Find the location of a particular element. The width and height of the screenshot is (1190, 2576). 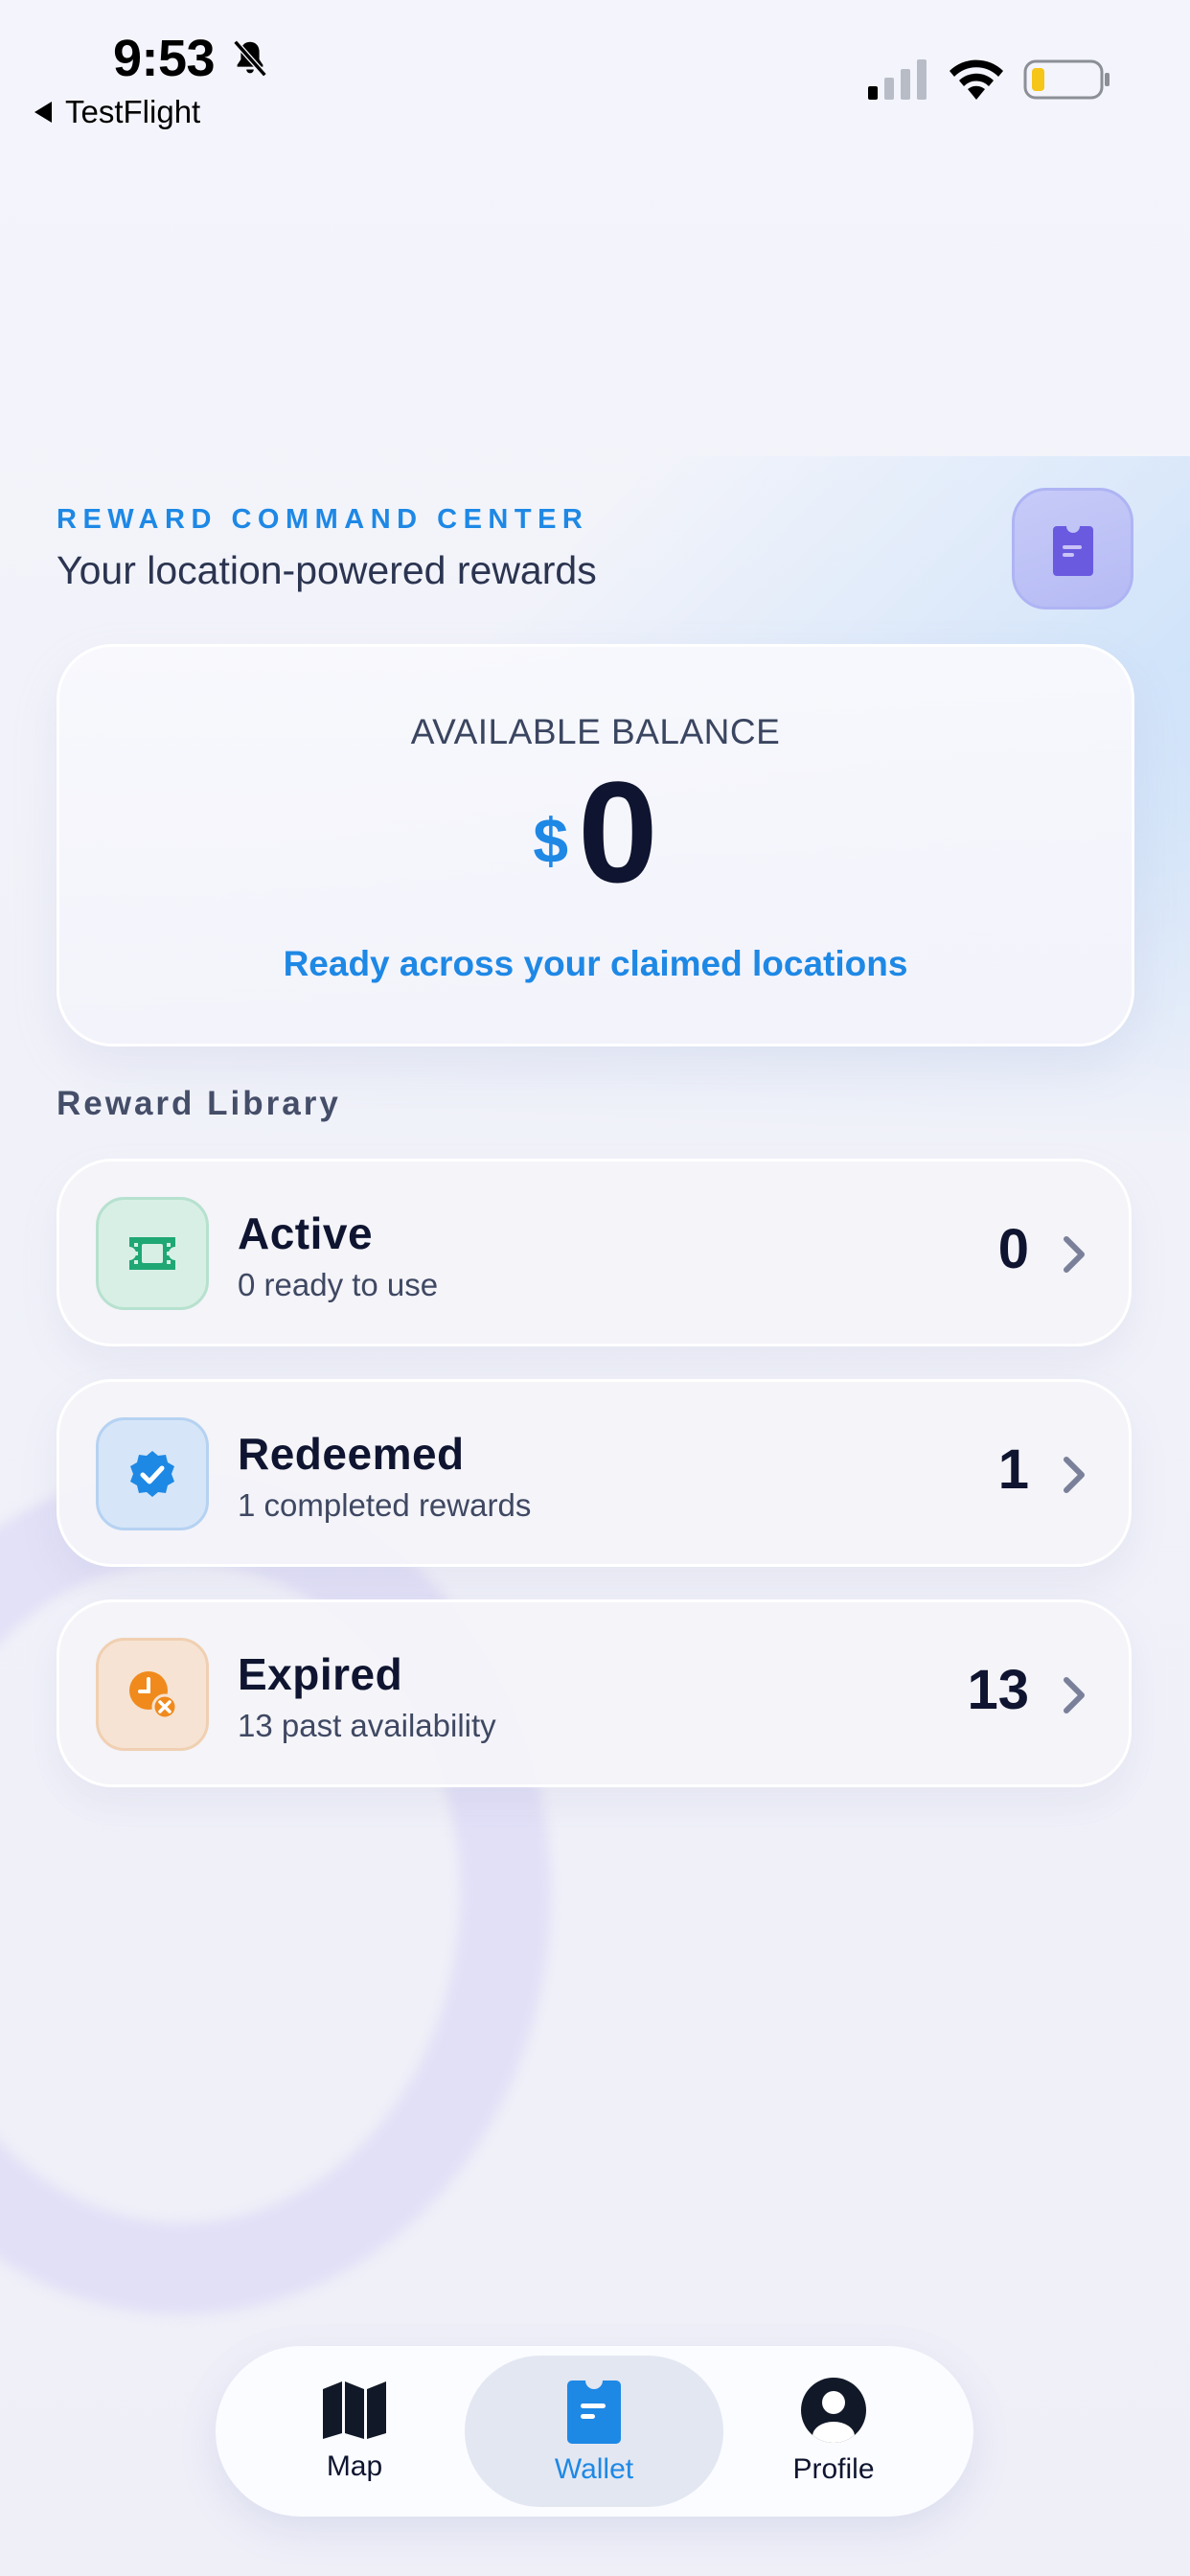

battery-icon is located at coordinates (1067, 79).